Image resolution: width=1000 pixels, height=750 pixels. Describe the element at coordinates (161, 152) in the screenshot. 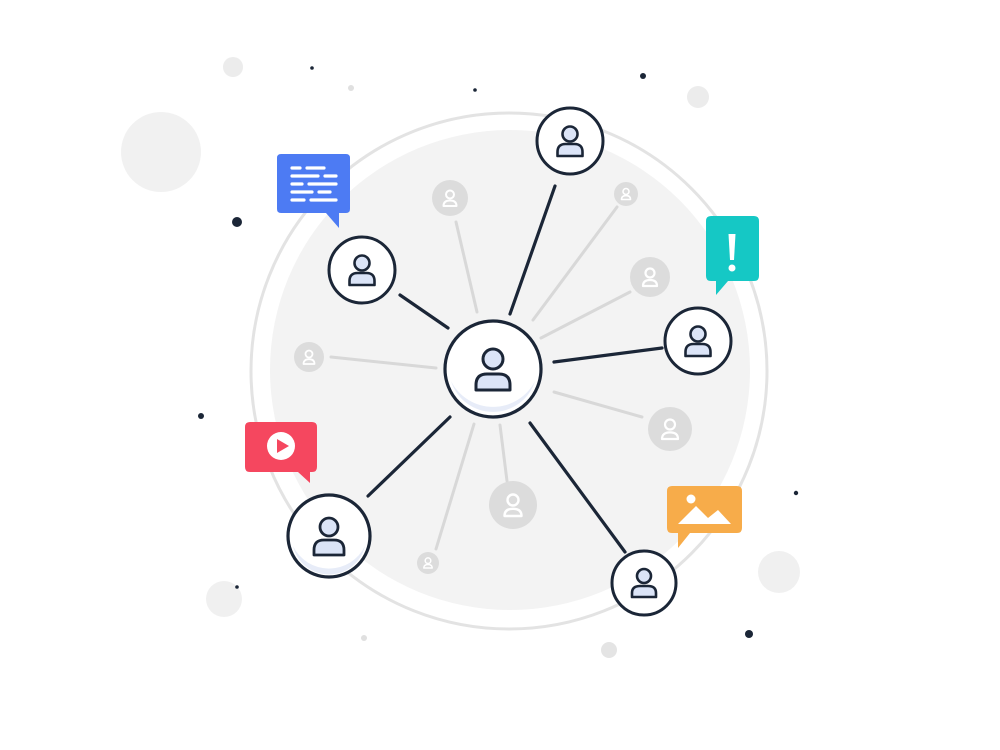

I see `dust-circle-large` at that location.